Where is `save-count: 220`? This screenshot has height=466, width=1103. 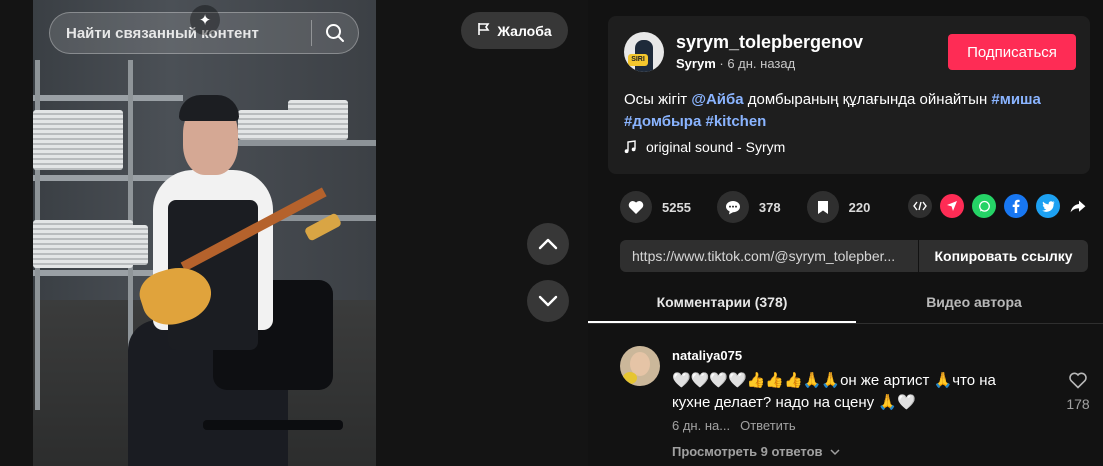
save-count: 220 is located at coordinates (859, 207).